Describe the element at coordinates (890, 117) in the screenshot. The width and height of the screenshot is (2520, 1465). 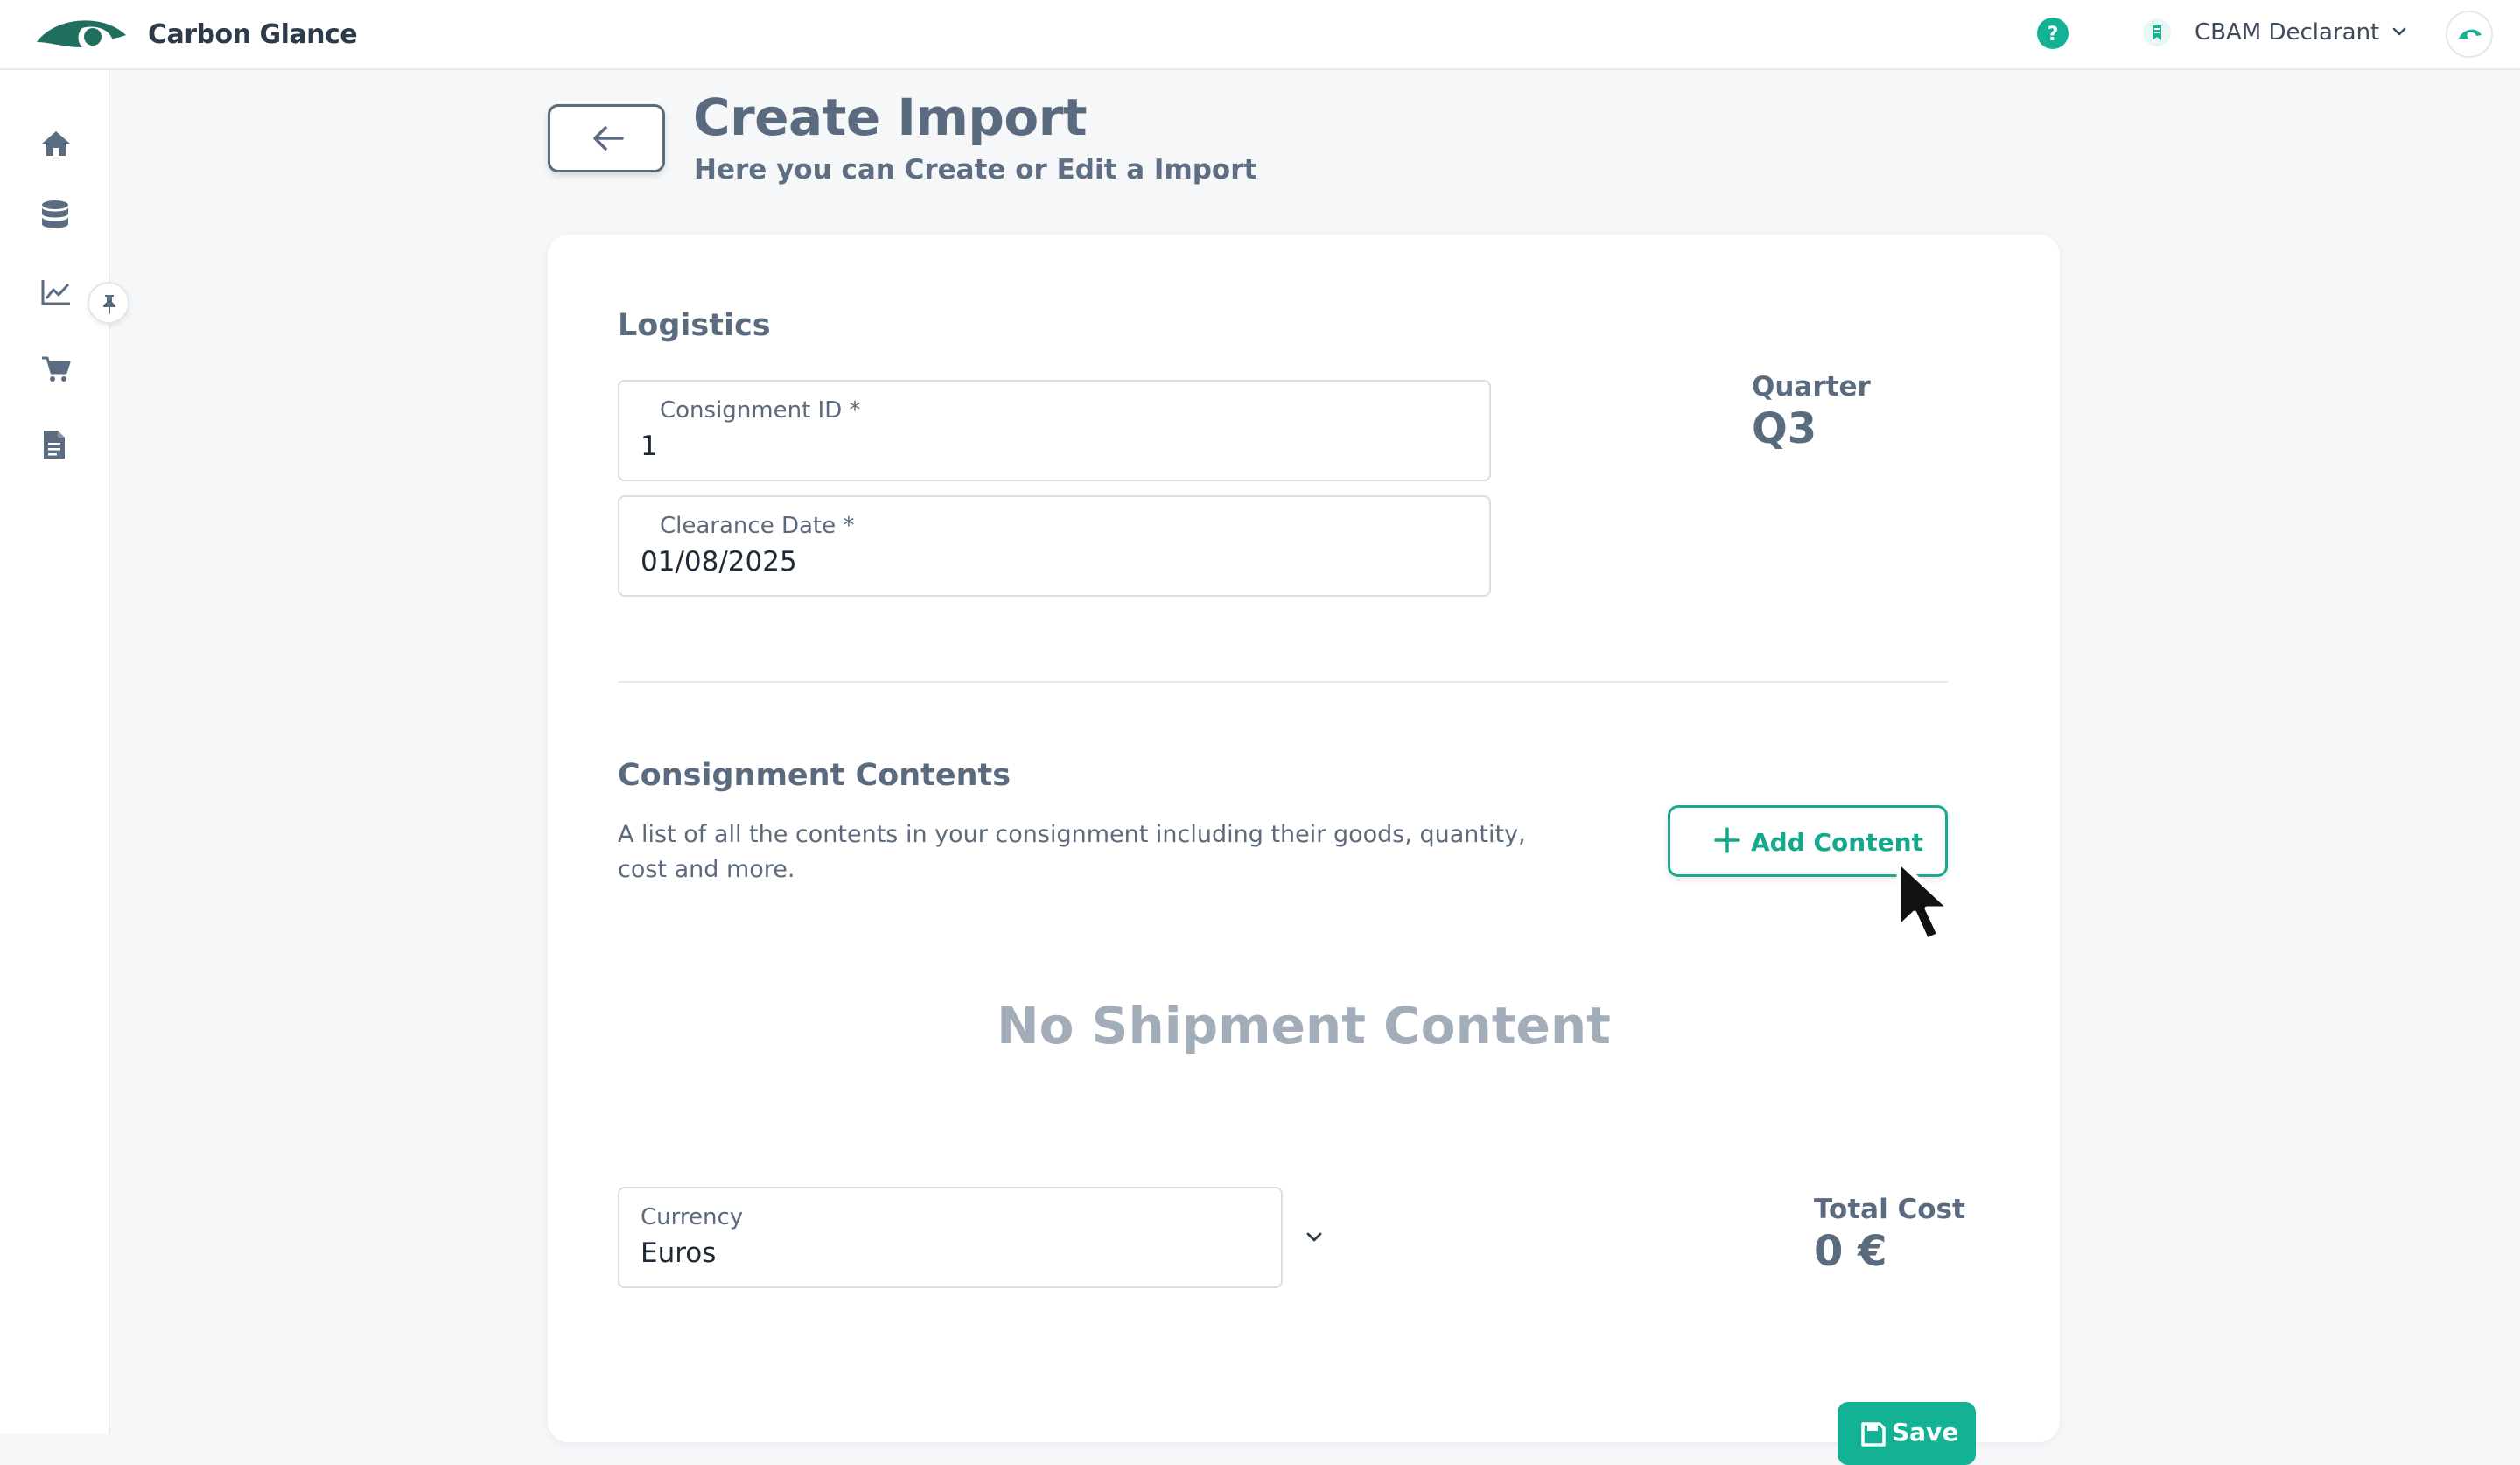
I see `page-title: Create Import` at that location.